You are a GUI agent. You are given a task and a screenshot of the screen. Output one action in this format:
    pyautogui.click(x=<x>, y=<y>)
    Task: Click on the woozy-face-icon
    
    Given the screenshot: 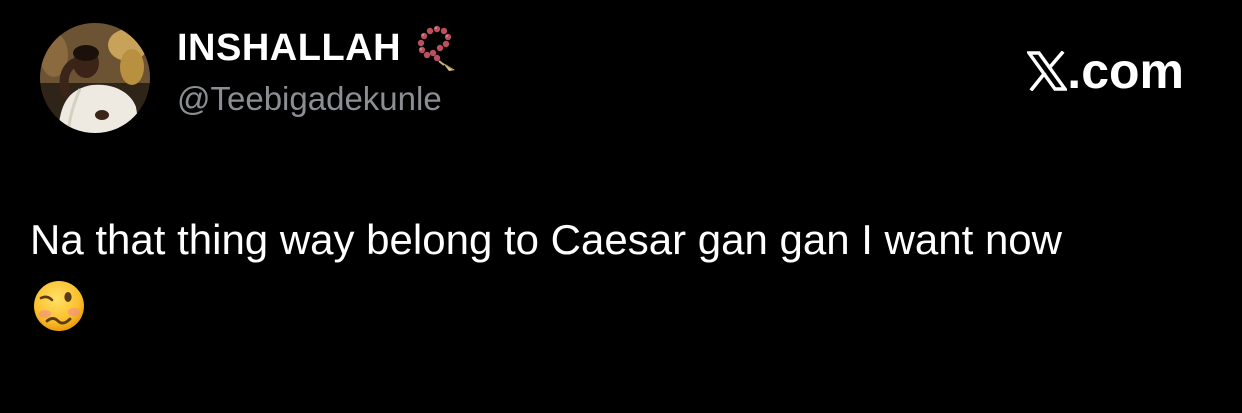 What is the action you would take?
    pyautogui.click(x=60, y=306)
    